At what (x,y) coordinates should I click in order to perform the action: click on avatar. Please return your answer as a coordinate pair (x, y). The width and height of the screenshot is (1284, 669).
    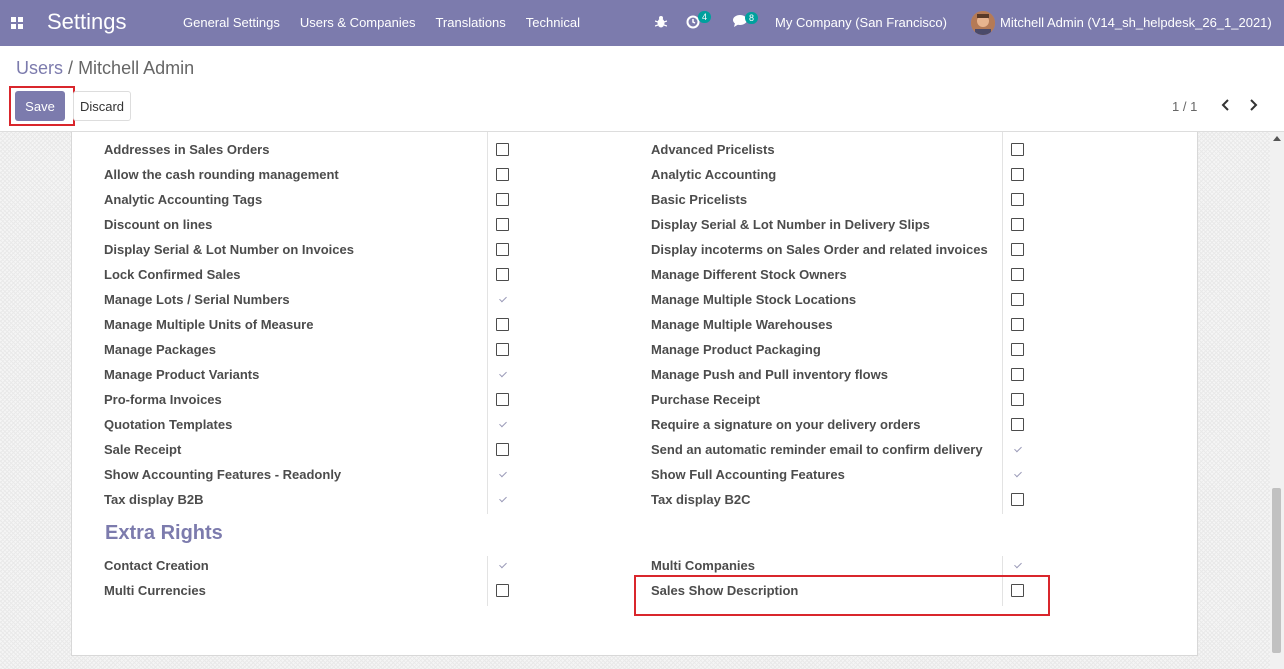
    Looking at the image, I should click on (983, 23).